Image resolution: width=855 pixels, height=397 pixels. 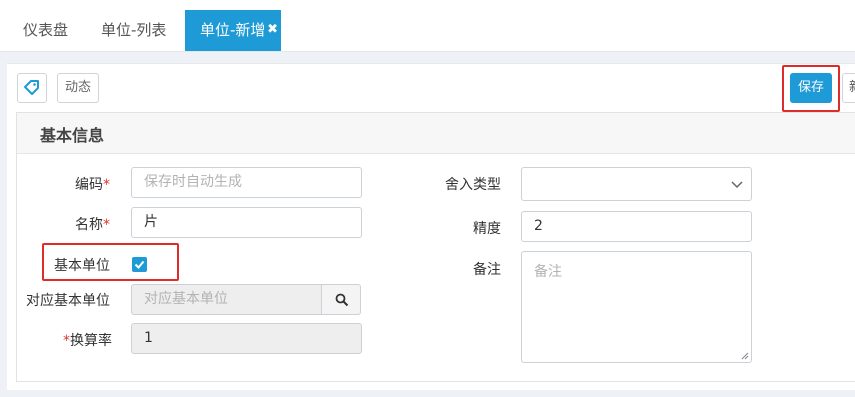 I want to click on rounding-type-label: 舍入类型, so click(x=473, y=185).